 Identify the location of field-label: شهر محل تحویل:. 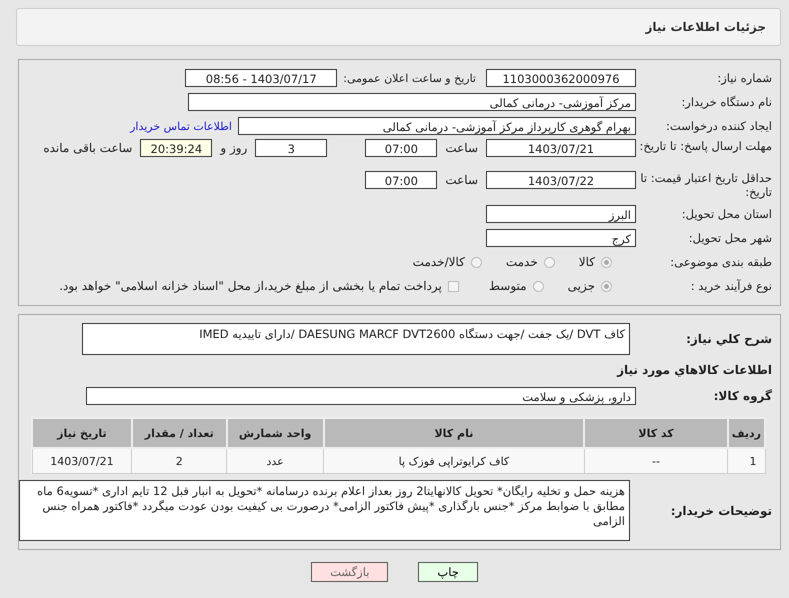
(730, 238).